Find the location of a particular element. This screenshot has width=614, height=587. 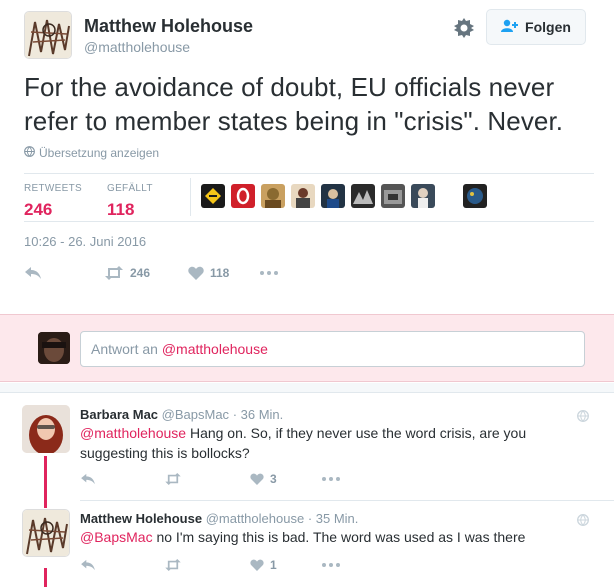

follow-label: Folgen is located at coordinates (548, 27).